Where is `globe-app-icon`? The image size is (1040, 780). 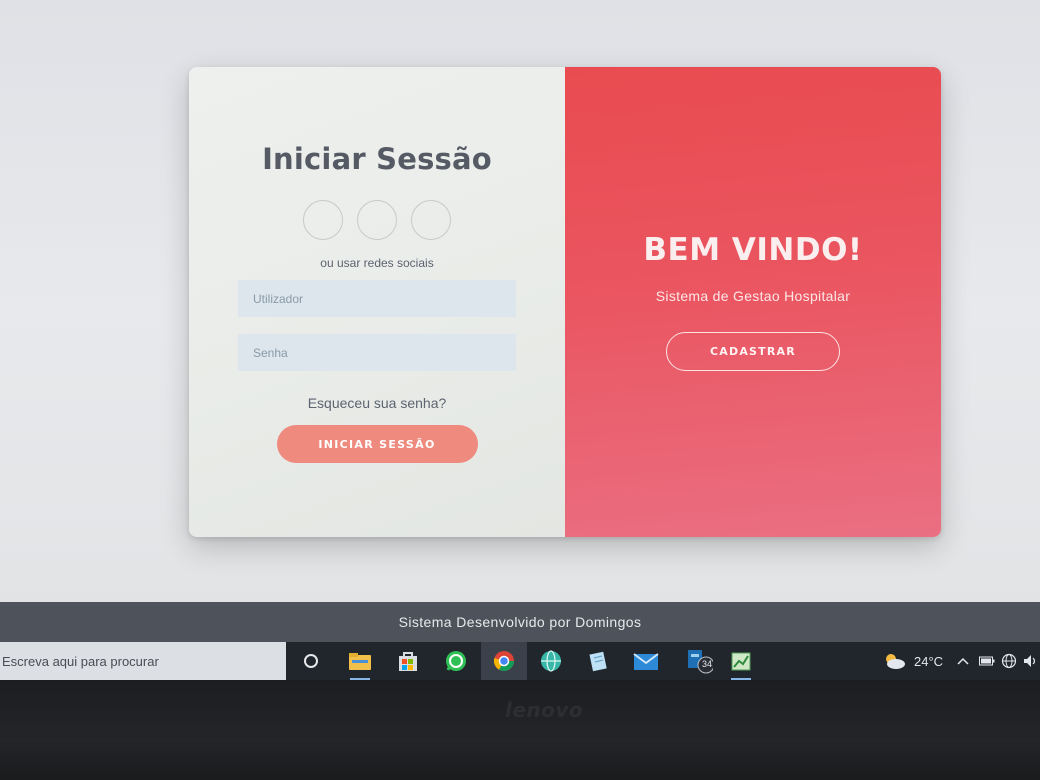 globe-app-icon is located at coordinates (551, 661).